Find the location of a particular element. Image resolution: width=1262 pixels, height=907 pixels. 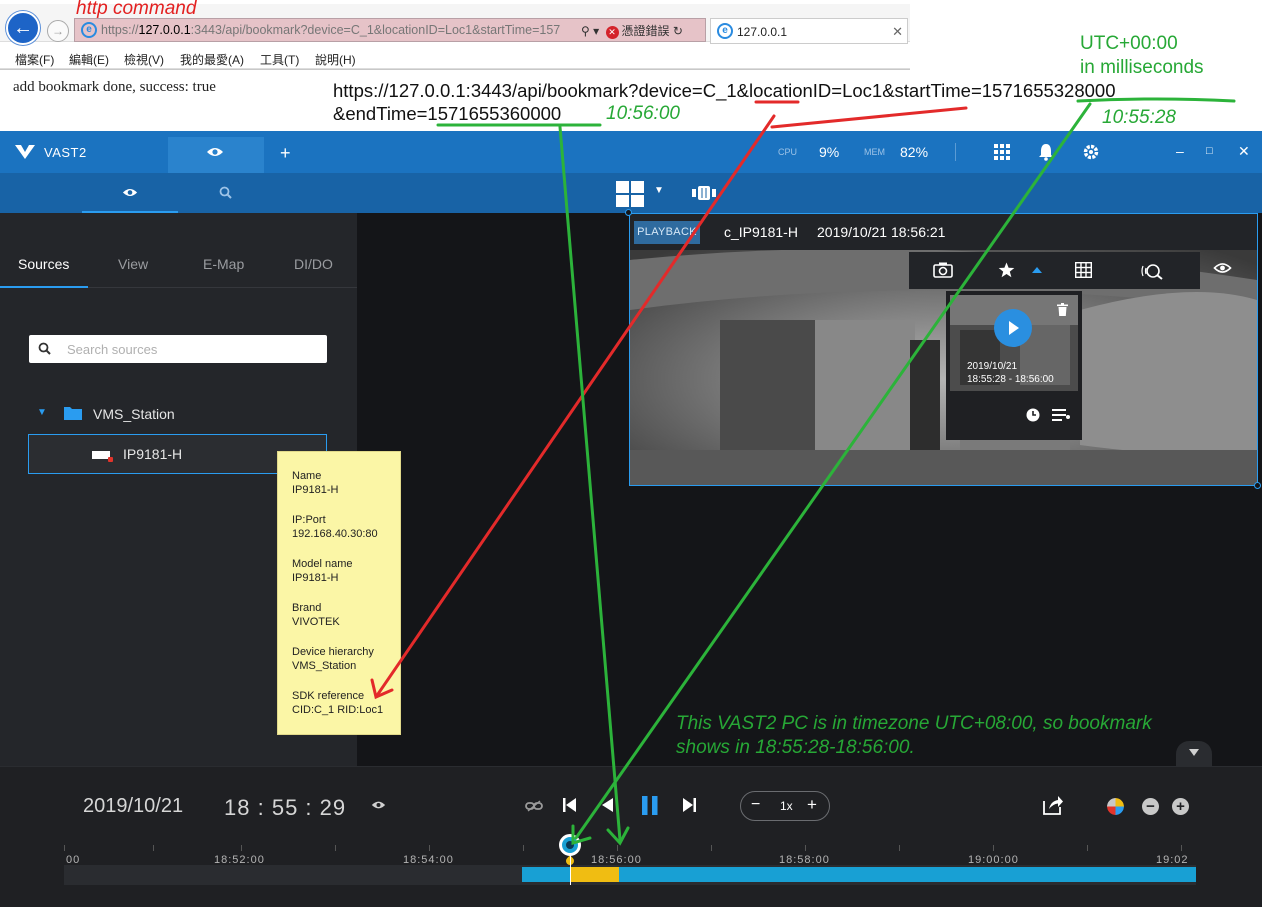

cert-error-label: 憑證錯誤 is located at coordinates (646, 31).